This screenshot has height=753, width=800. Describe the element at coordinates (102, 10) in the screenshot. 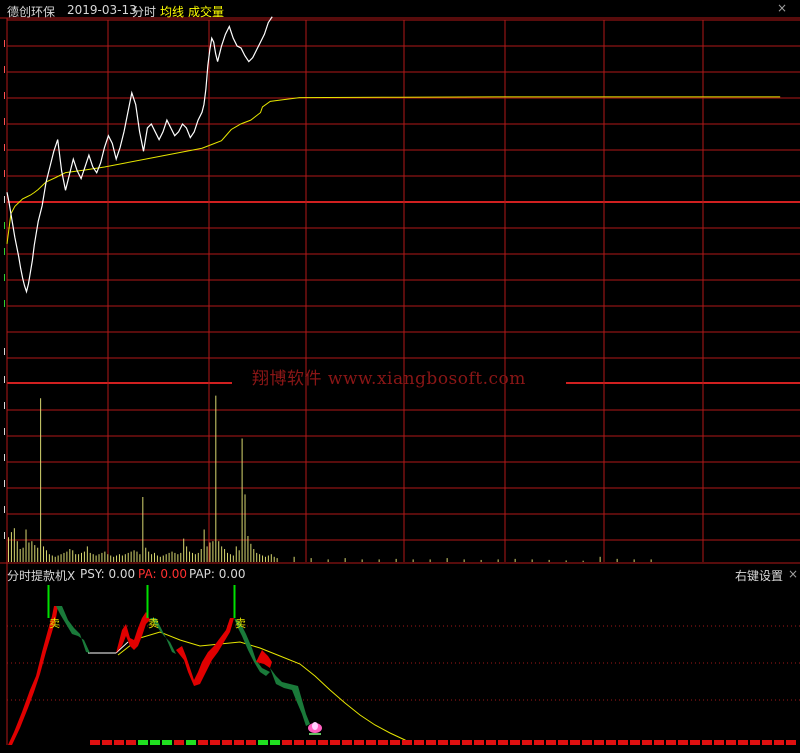

I see `chart-date: 2019-03-13` at that location.